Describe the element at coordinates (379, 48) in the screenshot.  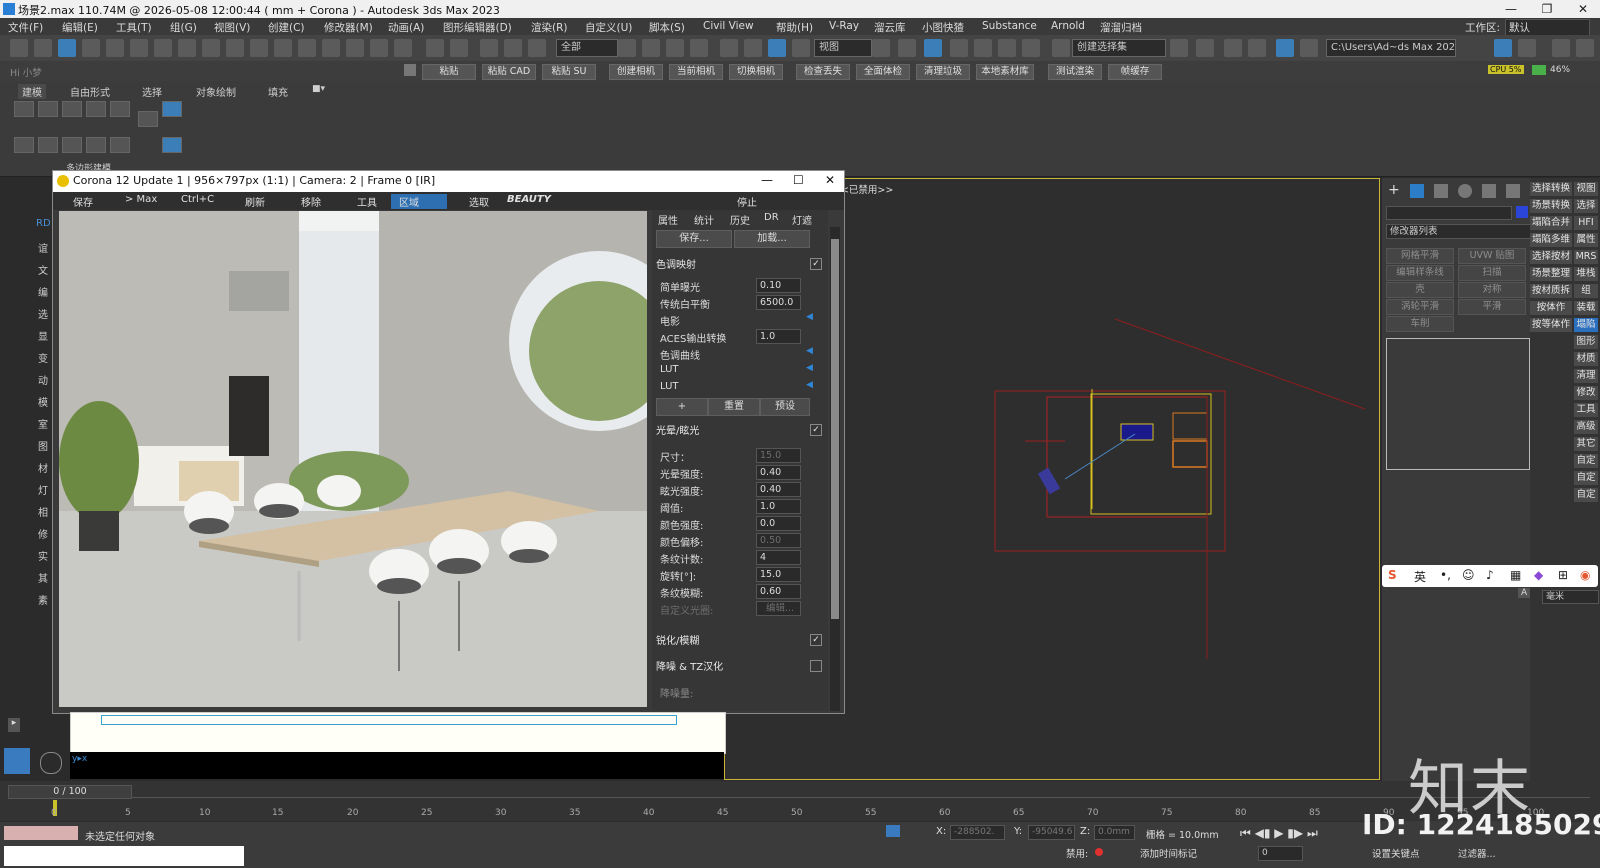
I see `object-icon` at that location.